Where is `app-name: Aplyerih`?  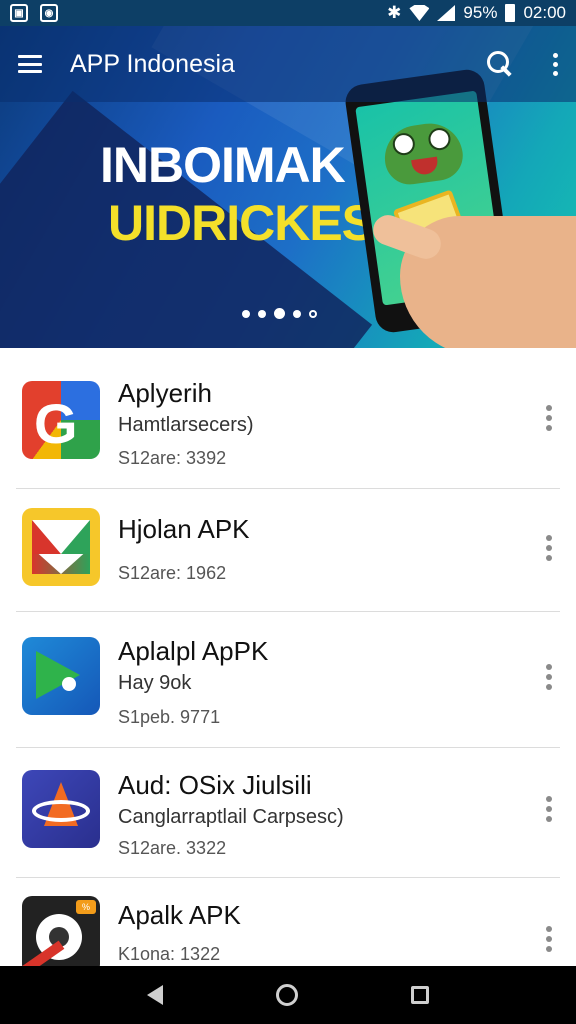 app-name: Aplyerih is located at coordinates (165, 393).